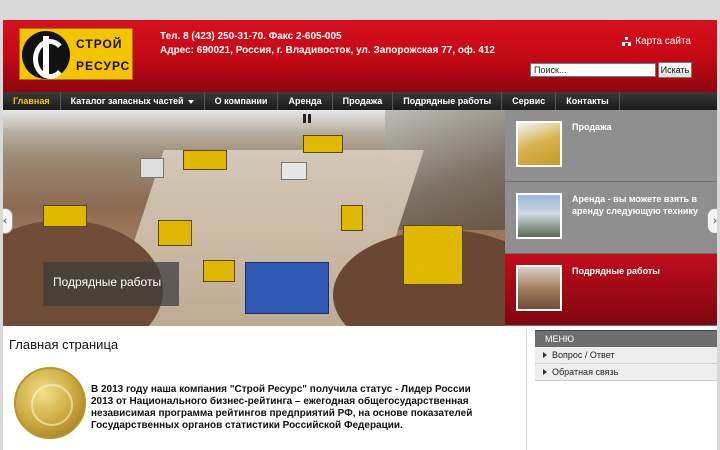  Describe the element at coordinates (593, 70) in the screenshot. I see `search-input` at that location.